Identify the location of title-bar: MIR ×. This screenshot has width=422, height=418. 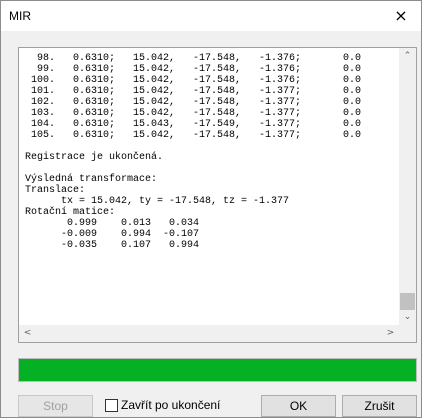
(211, 16).